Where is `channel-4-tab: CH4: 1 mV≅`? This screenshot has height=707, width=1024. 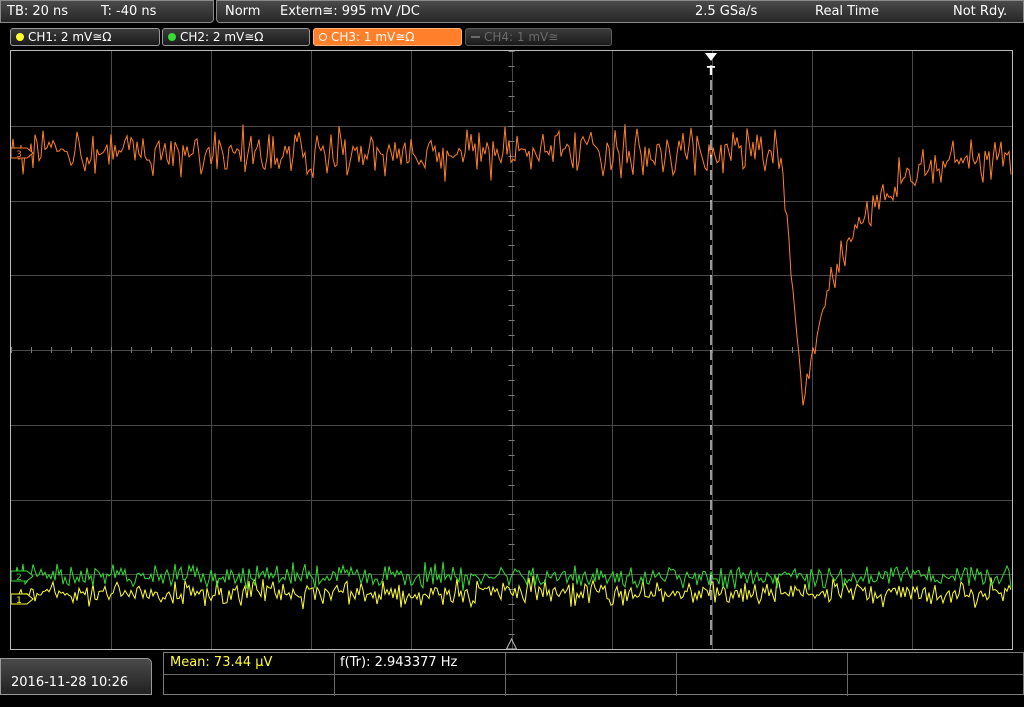 channel-4-tab: CH4: 1 mV≅ is located at coordinates (538, 37).